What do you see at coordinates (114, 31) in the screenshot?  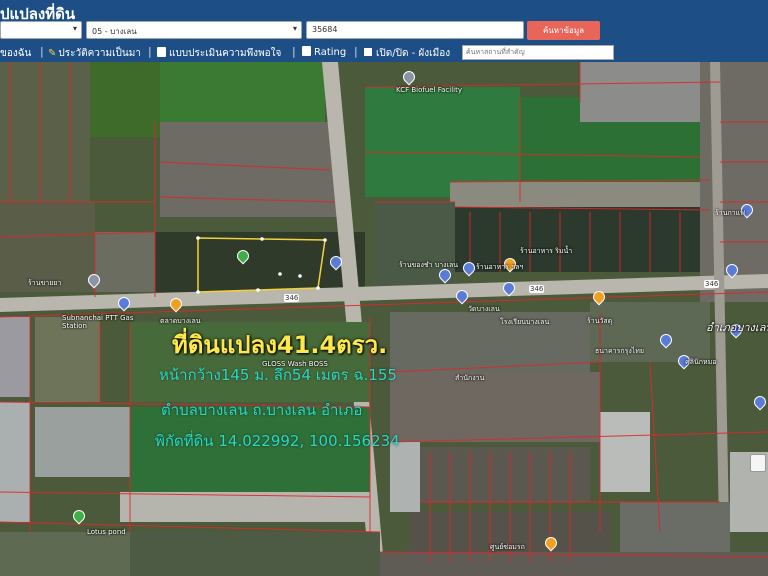 I see `district-select-value: 05 - บางเลน` at bounding box center [114, 31].